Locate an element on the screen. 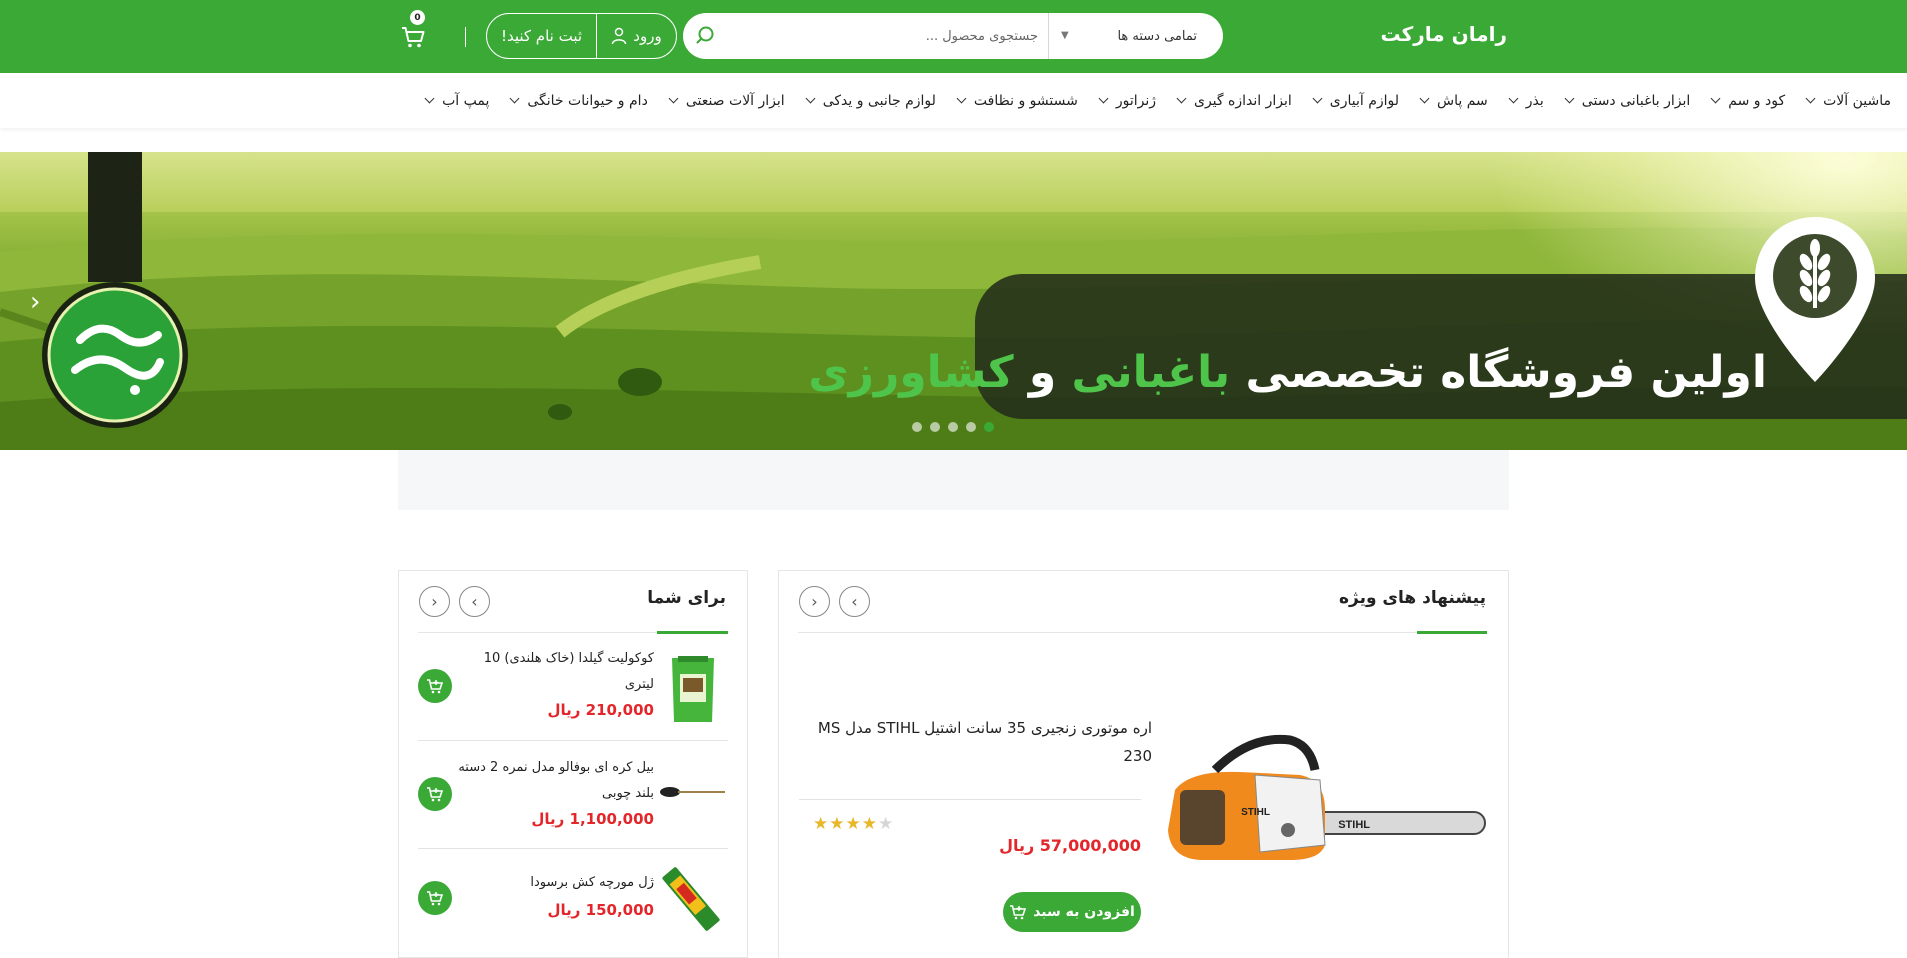  search-icon is located at coordinates (705, 35).